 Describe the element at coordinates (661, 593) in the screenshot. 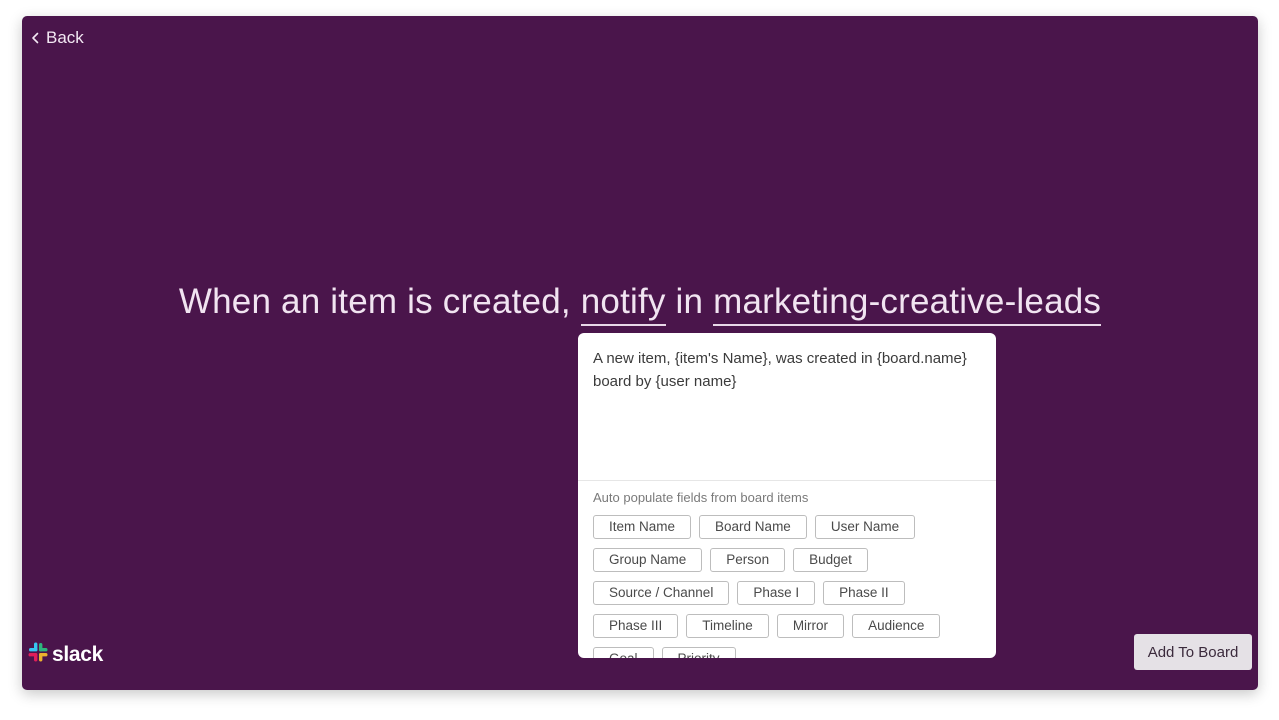

I see `field-chip: Source / Channel` at that location.